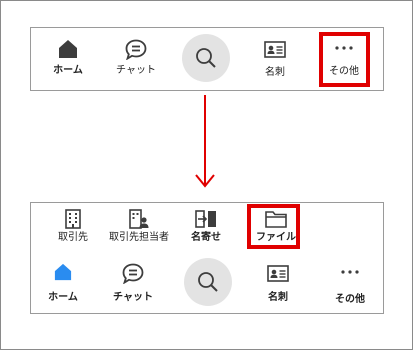 This screenshot has width=413, height=350. I want to click on tab-more-label: その他, so click(350, 299).